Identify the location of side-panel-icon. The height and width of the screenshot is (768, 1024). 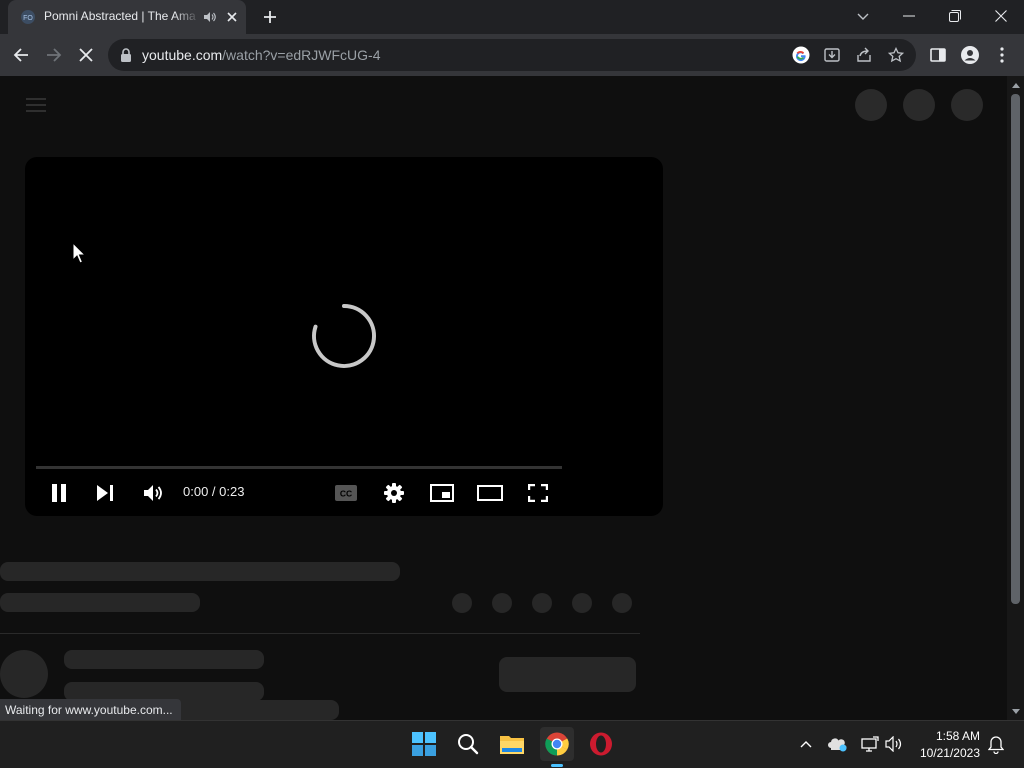
(938, 55).